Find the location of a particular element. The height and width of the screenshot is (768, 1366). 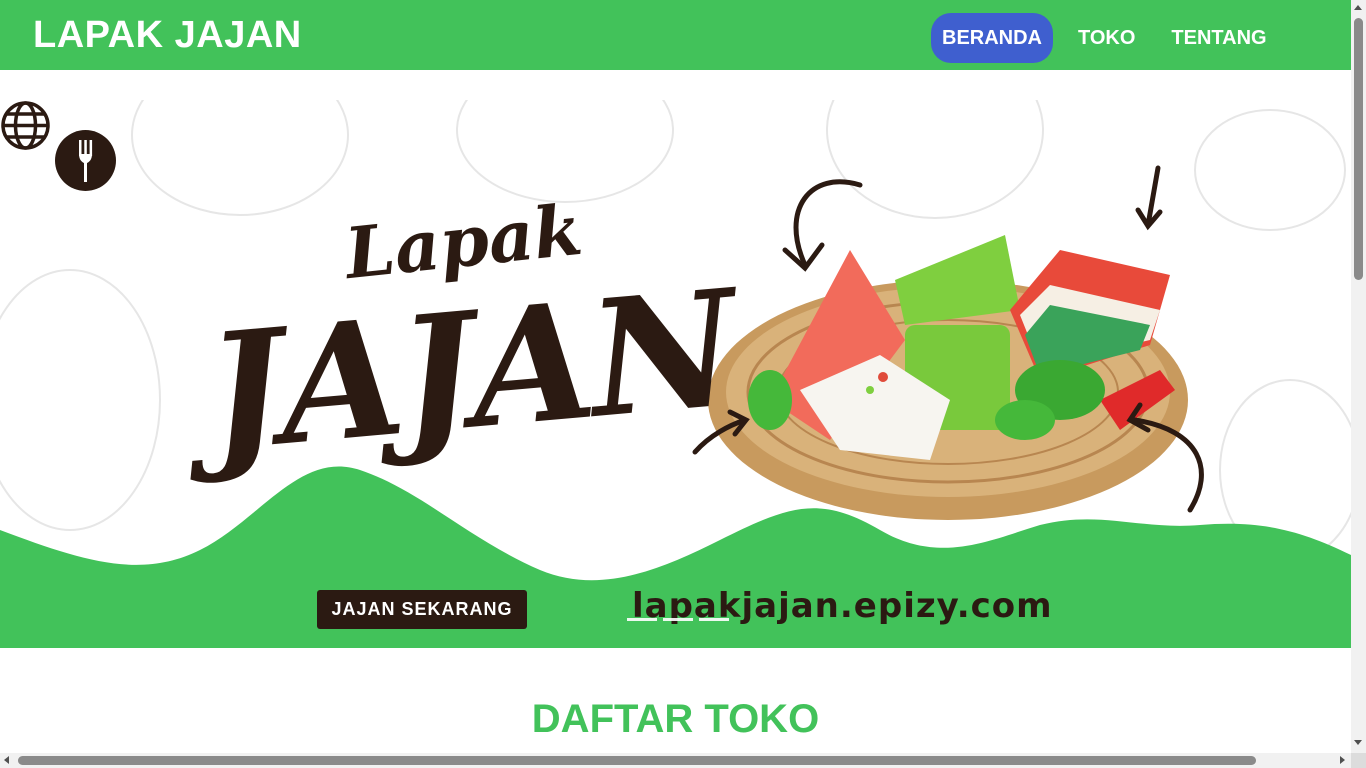

jajan-sekarang-button: JAJAN SEKARANG is located at coordinates (422, 609).